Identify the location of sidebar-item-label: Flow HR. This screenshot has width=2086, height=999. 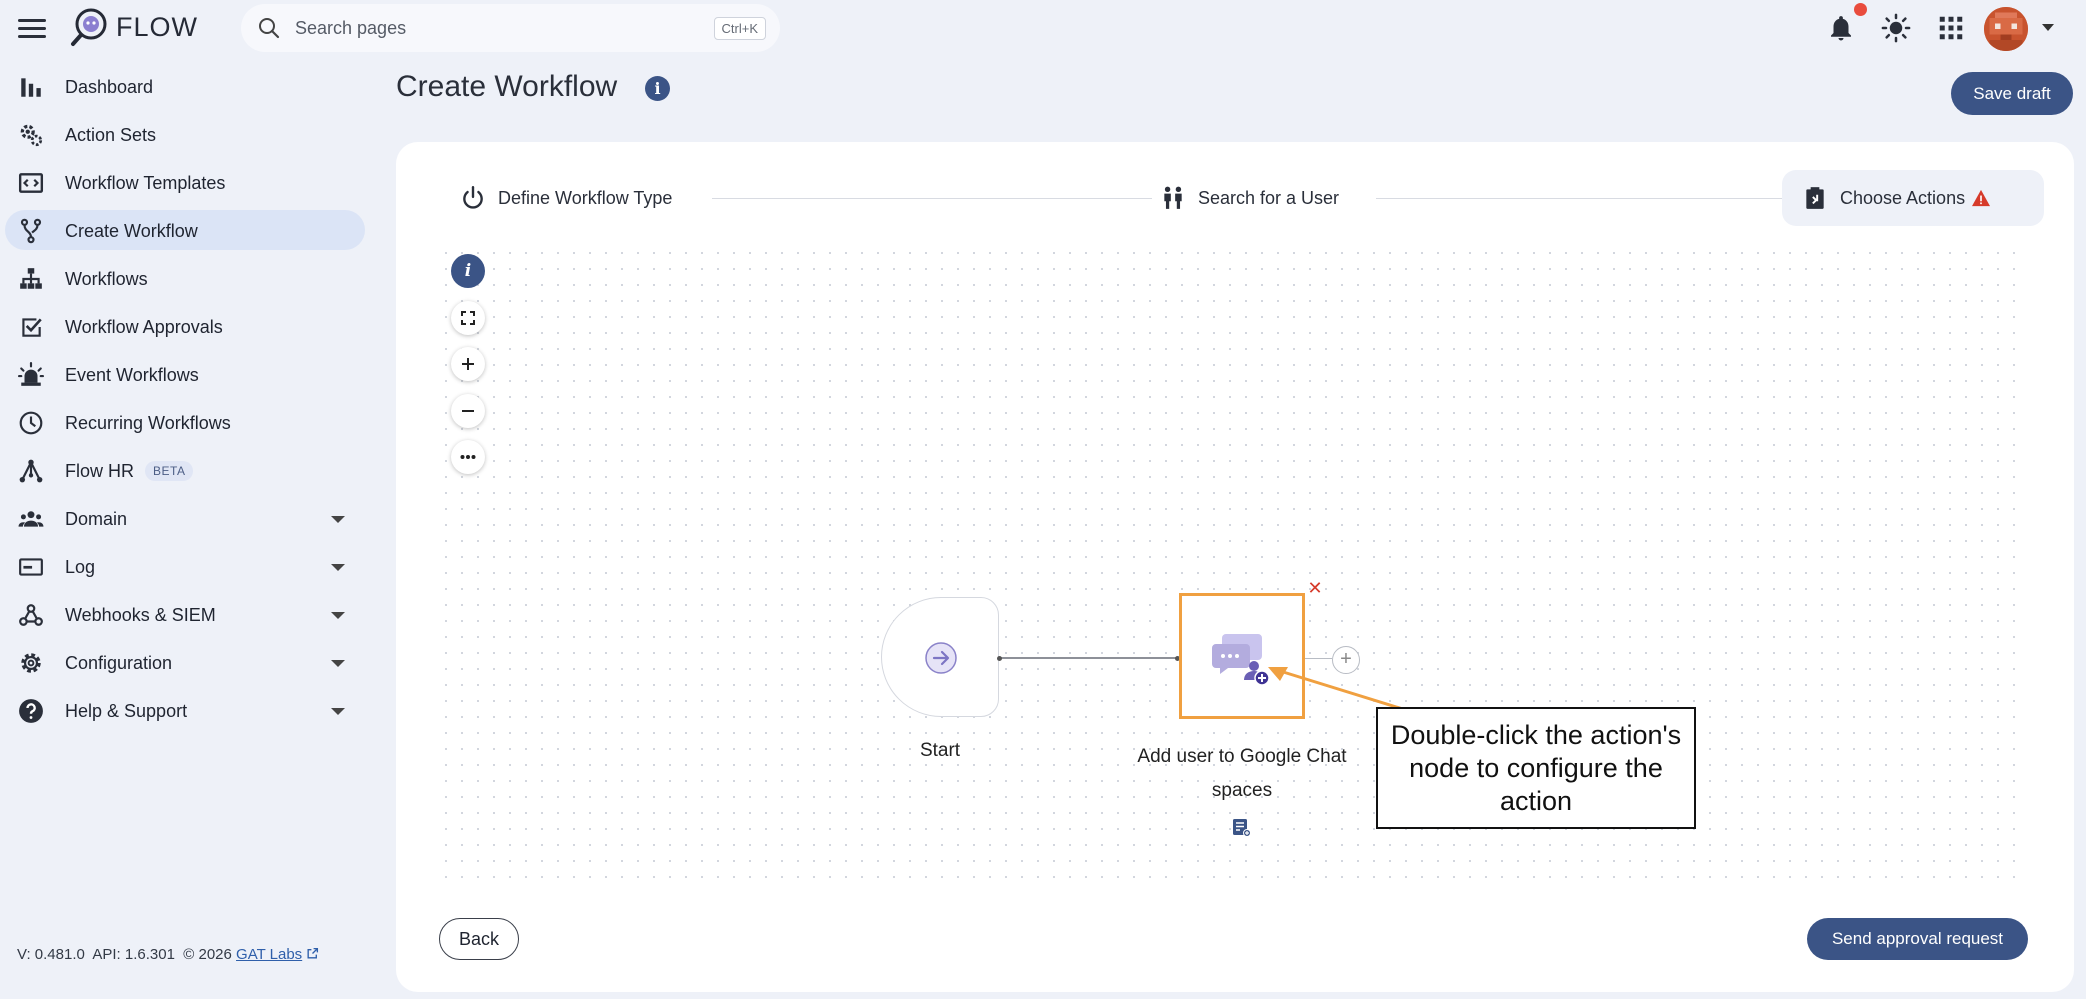
(100, 471).